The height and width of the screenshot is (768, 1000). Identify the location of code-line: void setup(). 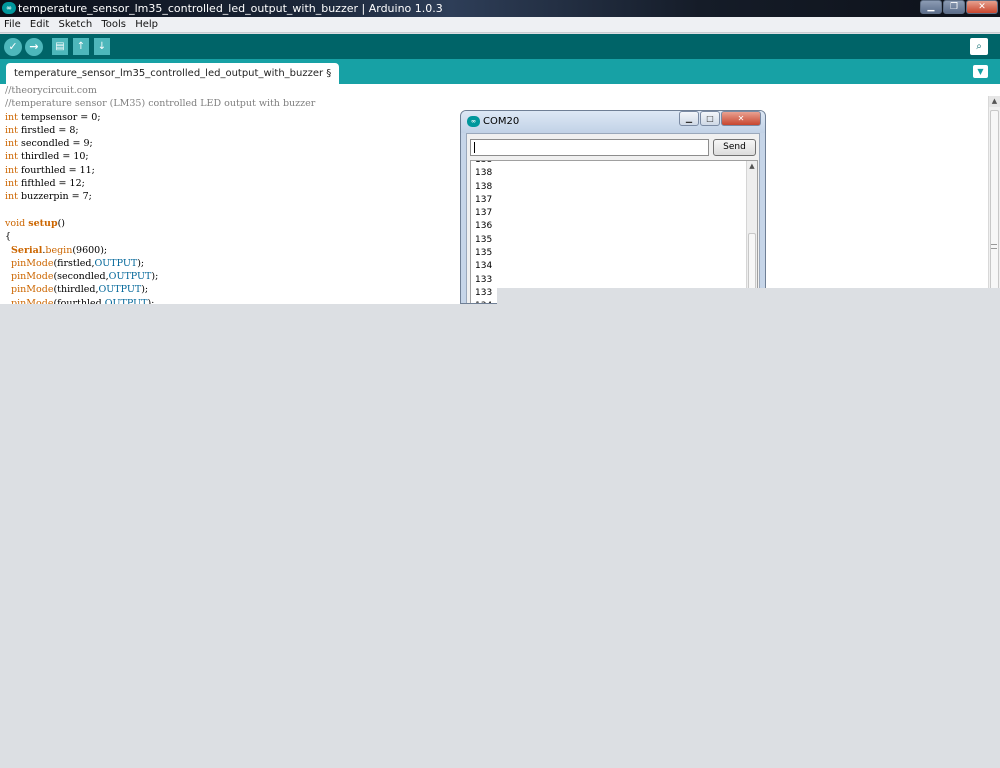
(160, 223).